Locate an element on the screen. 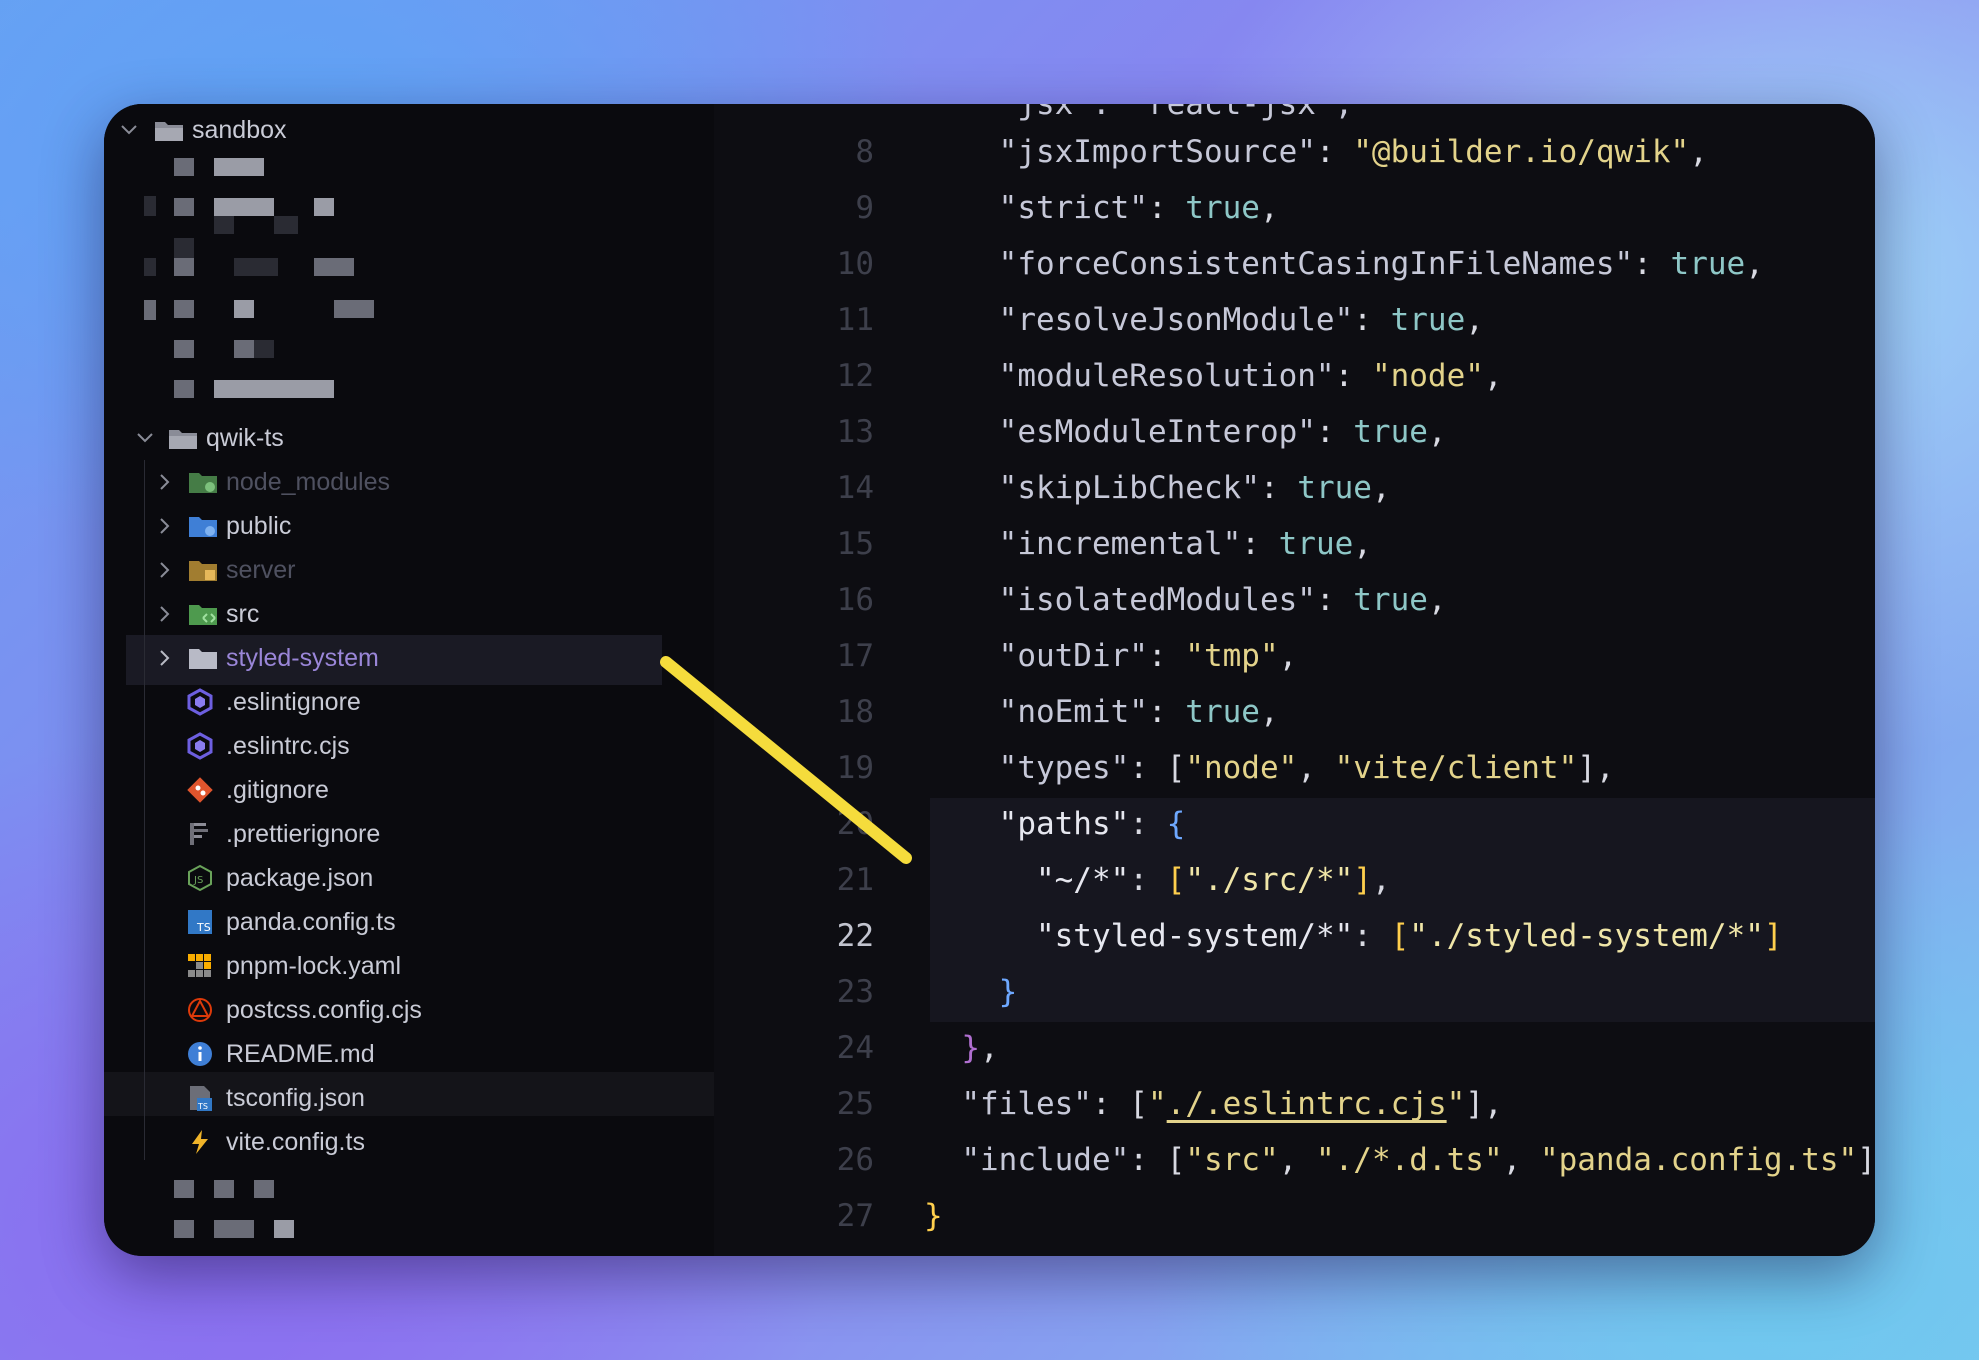 This screenshot has width=1979, height=1360. nodejs-icon: JS is located at coordinates (200, 878).